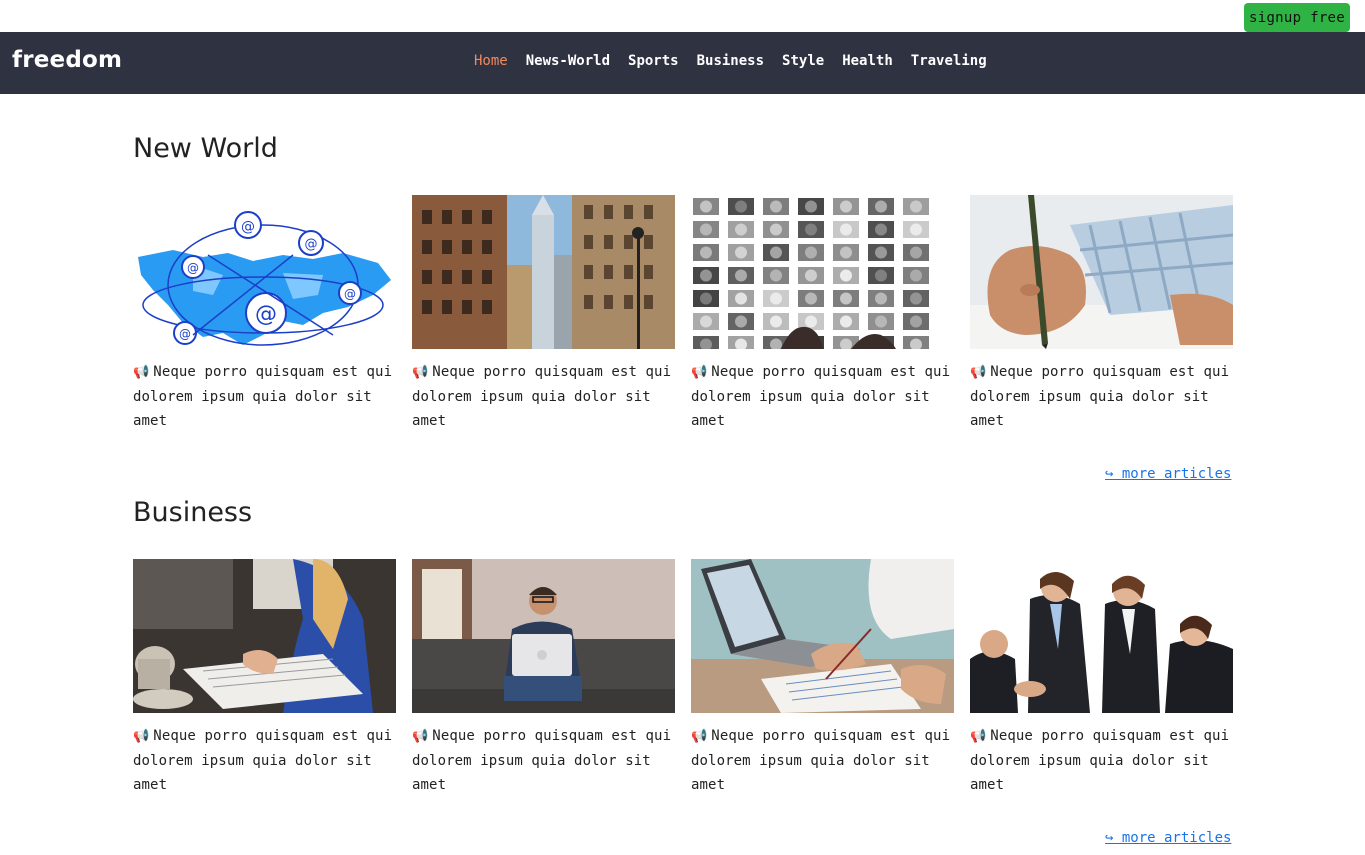 The width and height of the screenshot is (1365, 855). I want to click on nav-style: Style, so click(803, 61).